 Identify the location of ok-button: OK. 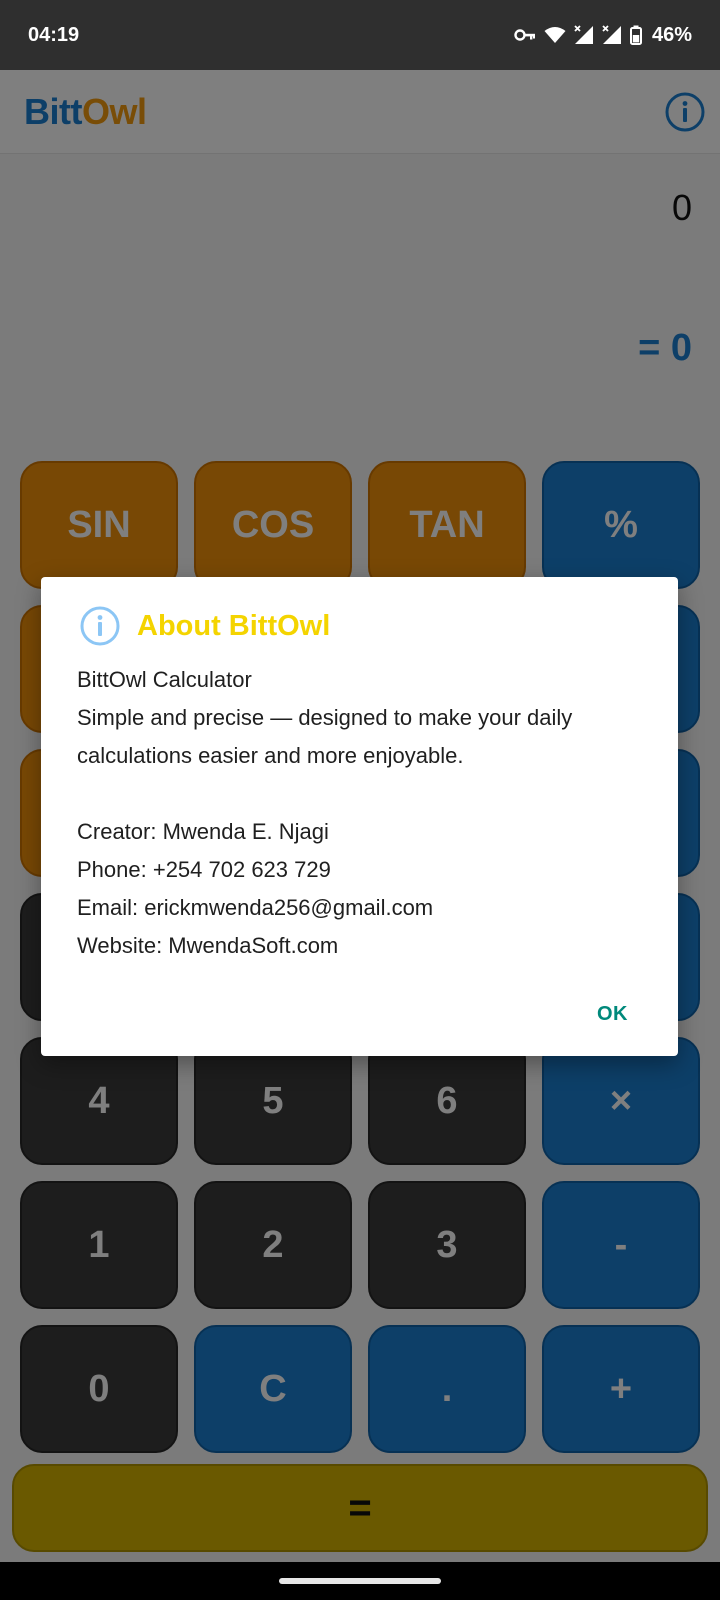
(612, 1014).